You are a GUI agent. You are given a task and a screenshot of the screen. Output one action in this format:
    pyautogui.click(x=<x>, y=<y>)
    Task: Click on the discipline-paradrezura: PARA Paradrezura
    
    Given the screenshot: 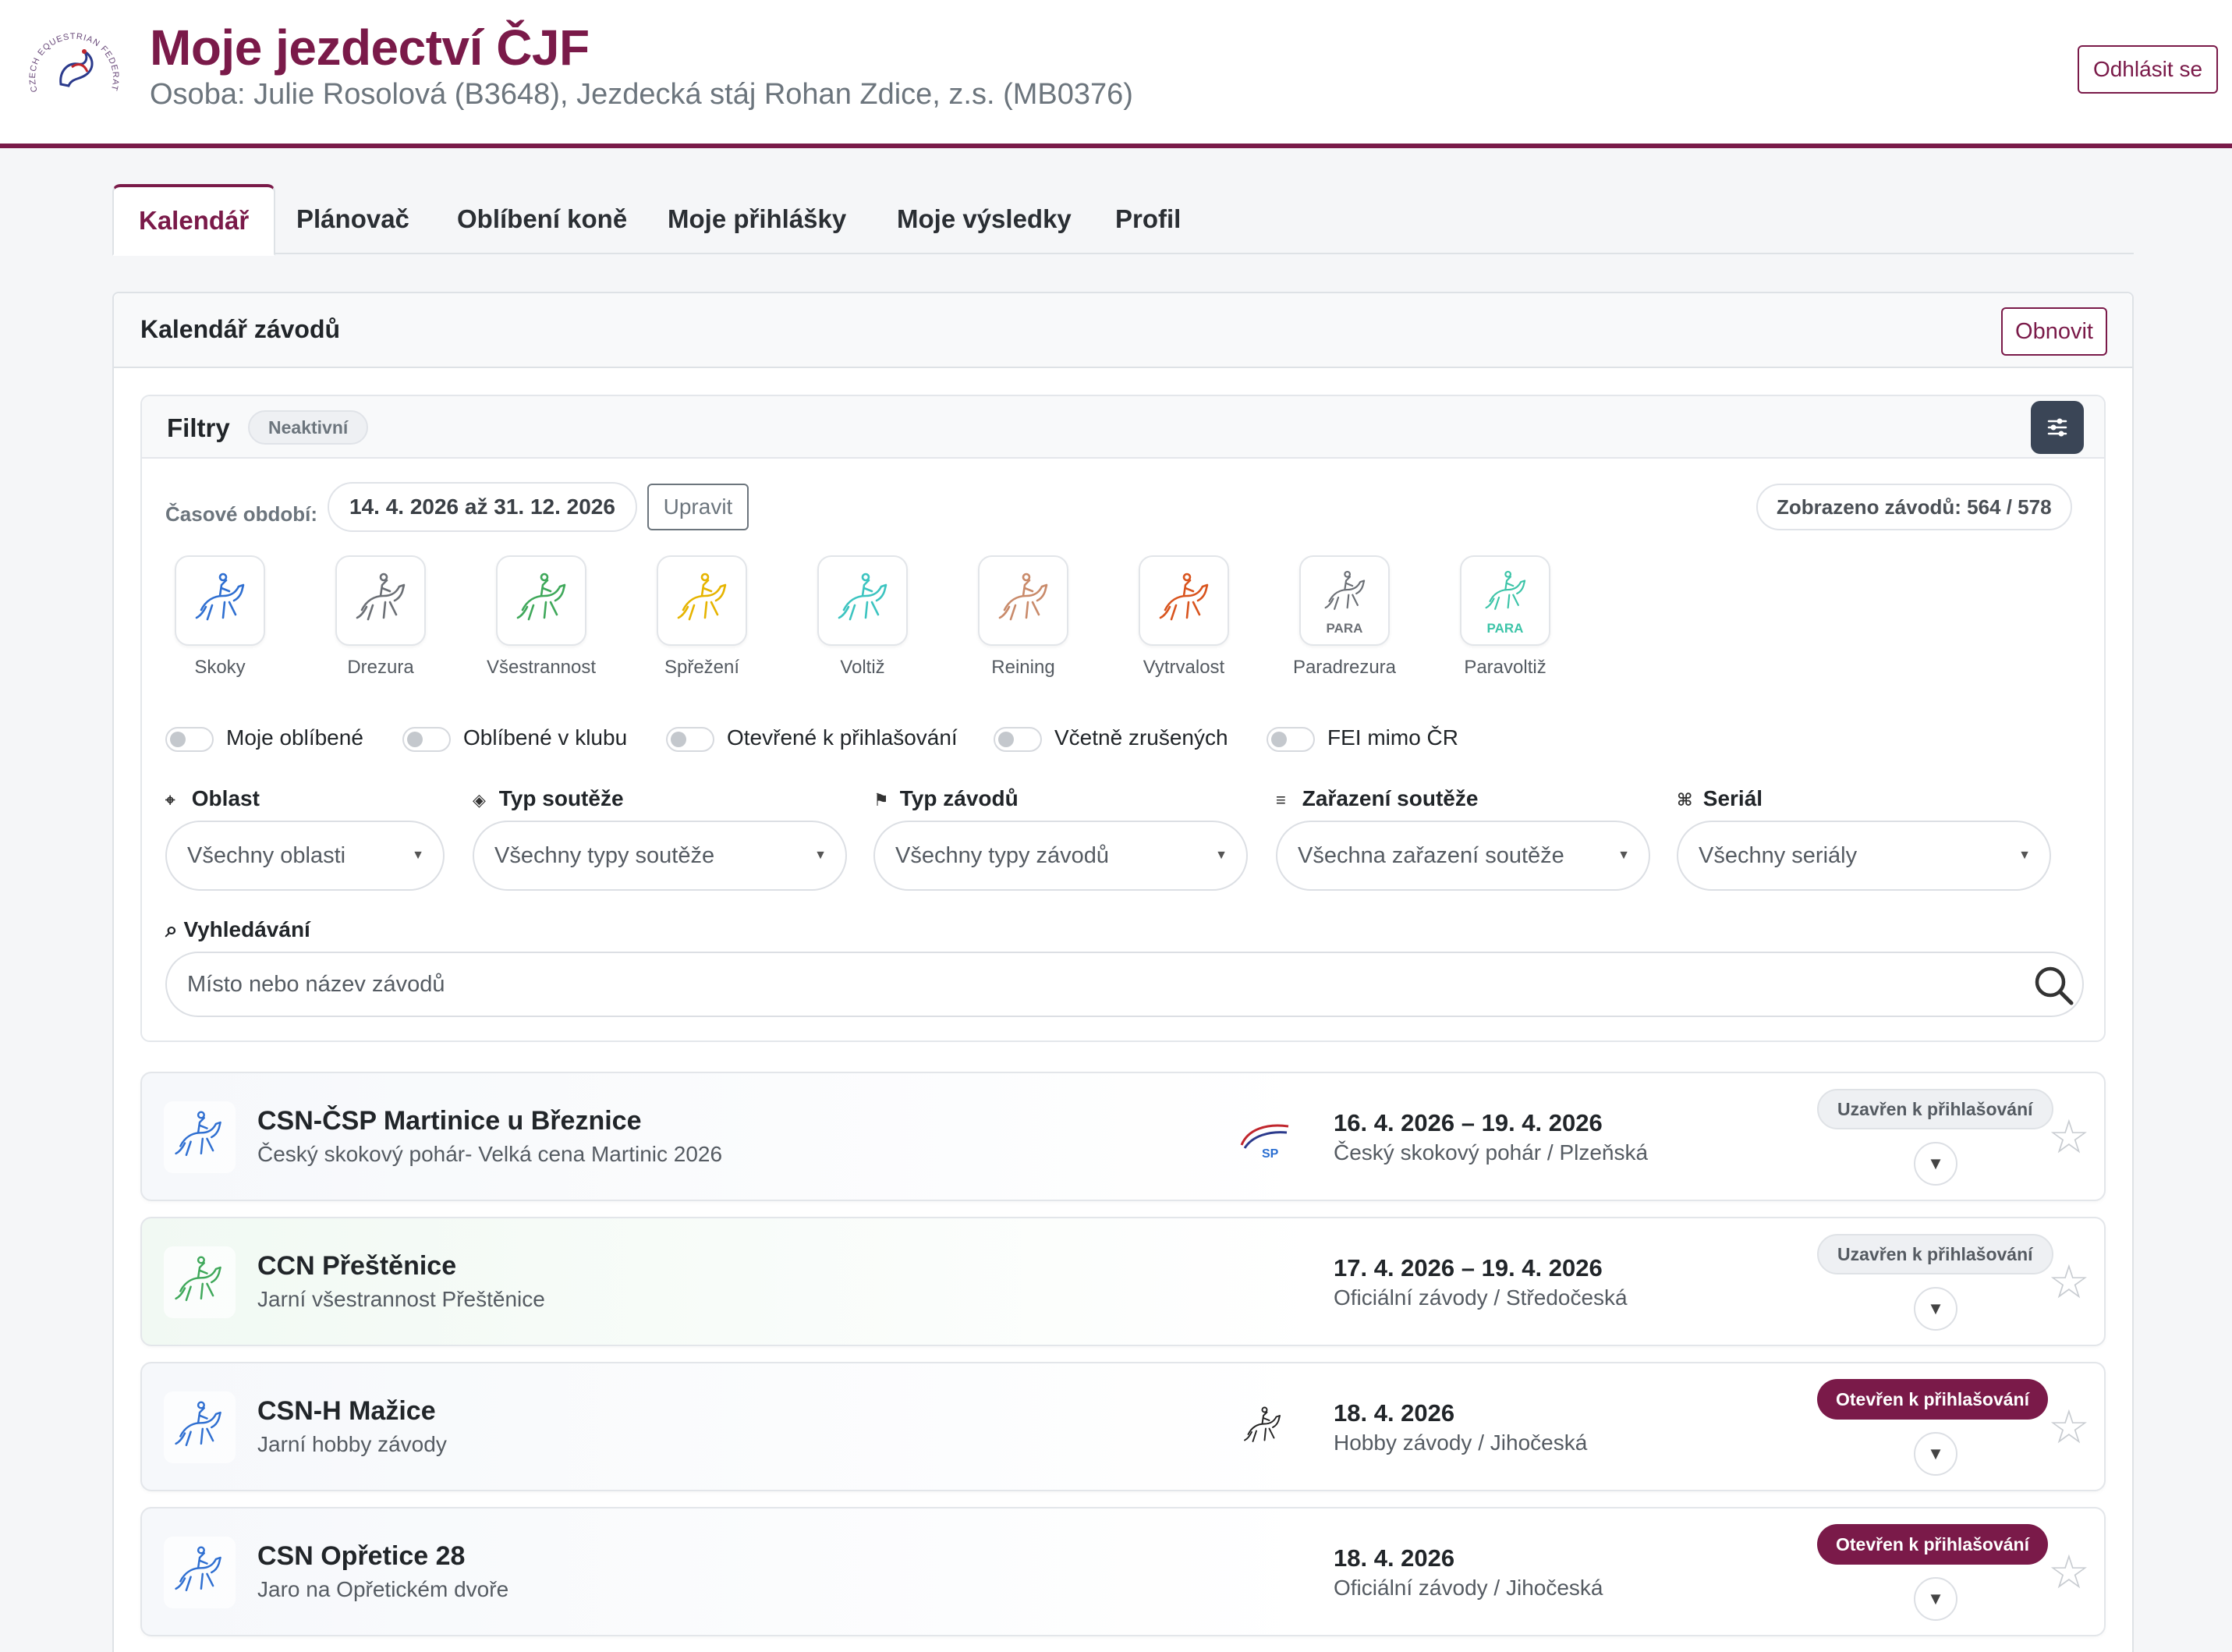 What is the action you would take?
    pyautogui.click(x=1344, y=617)
    